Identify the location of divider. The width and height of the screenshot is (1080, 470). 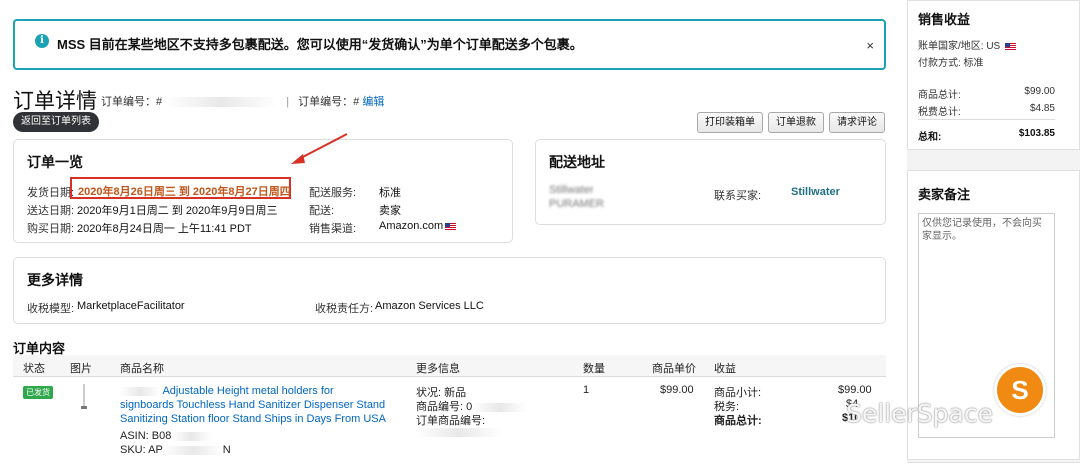
(986, 119).